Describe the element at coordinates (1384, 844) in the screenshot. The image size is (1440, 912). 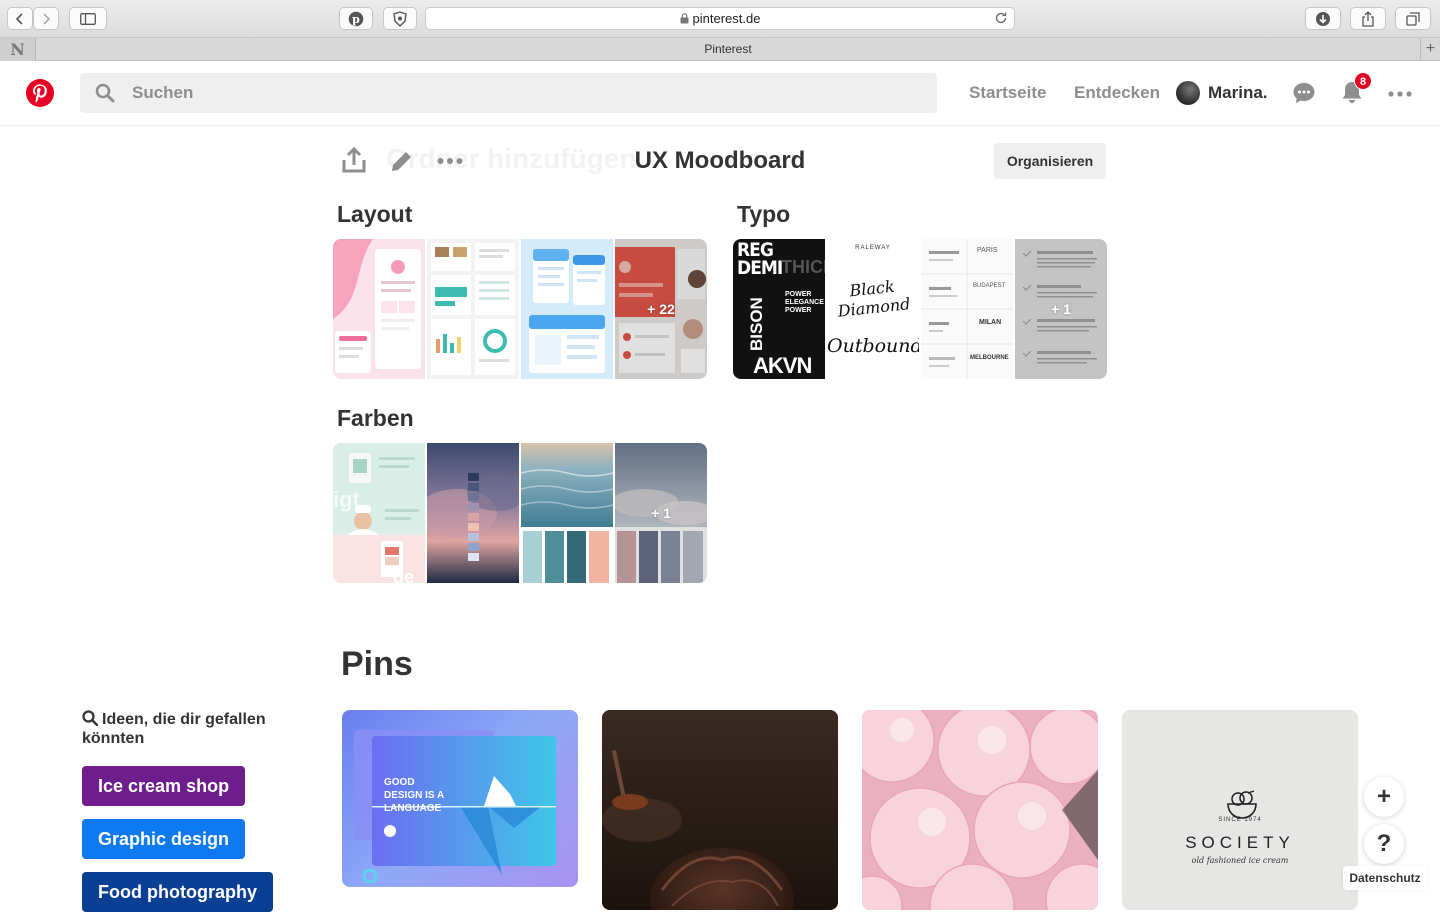
I see `help-button: ?` at that location.